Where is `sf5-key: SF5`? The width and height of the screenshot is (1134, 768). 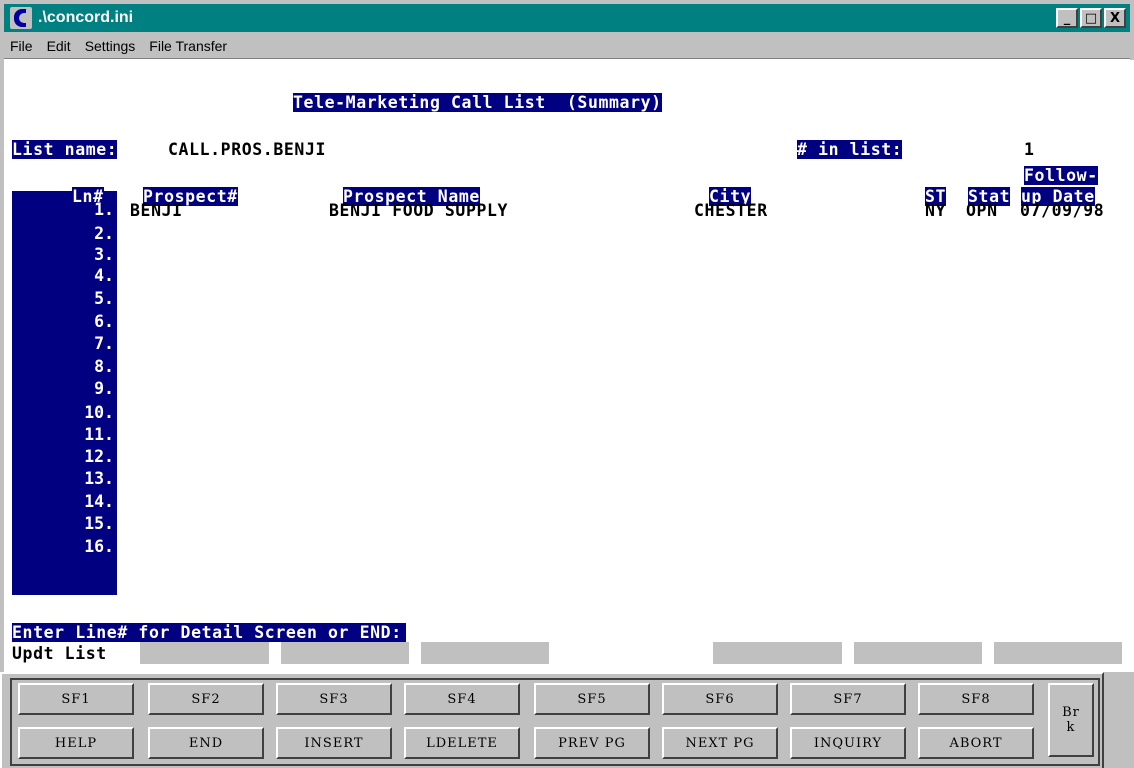 sf5-key: SF5 is located at coordinates (592, 699).